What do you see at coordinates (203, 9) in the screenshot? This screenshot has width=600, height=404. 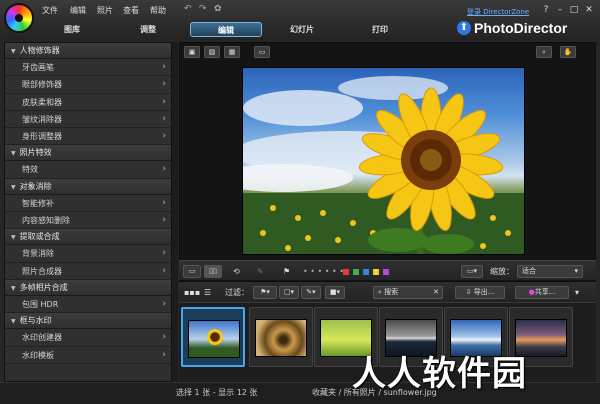 I see `redo-icon: ↷` at bounding box center [203, 9].